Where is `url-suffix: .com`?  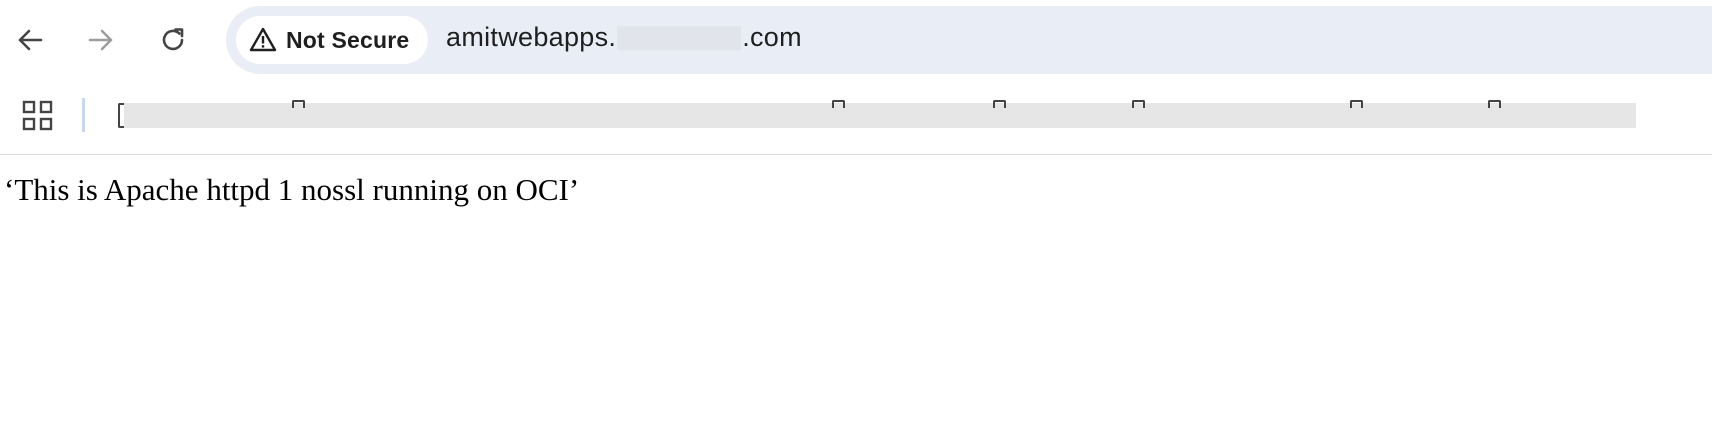
url-suffix: .com is located at coordinates (772, 37).